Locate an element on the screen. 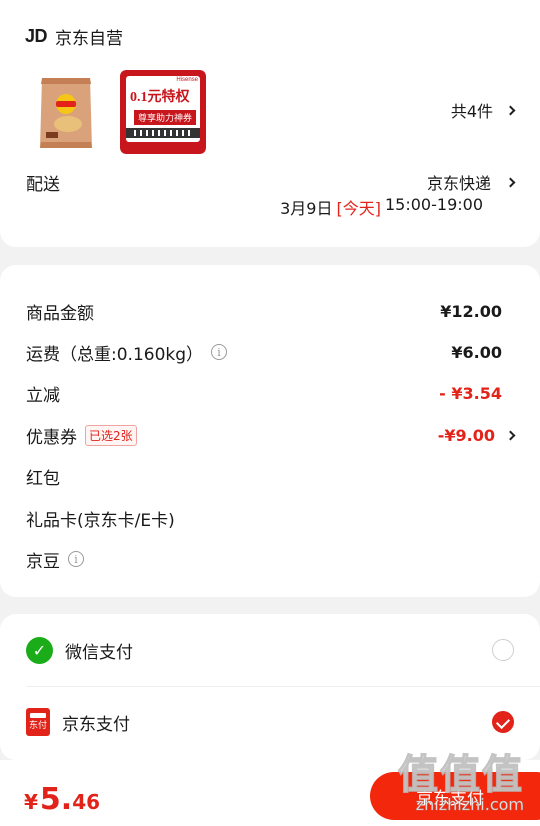 The image size is (540, 826). pay-button: 京东支付 is located at coordinates (455, 796).